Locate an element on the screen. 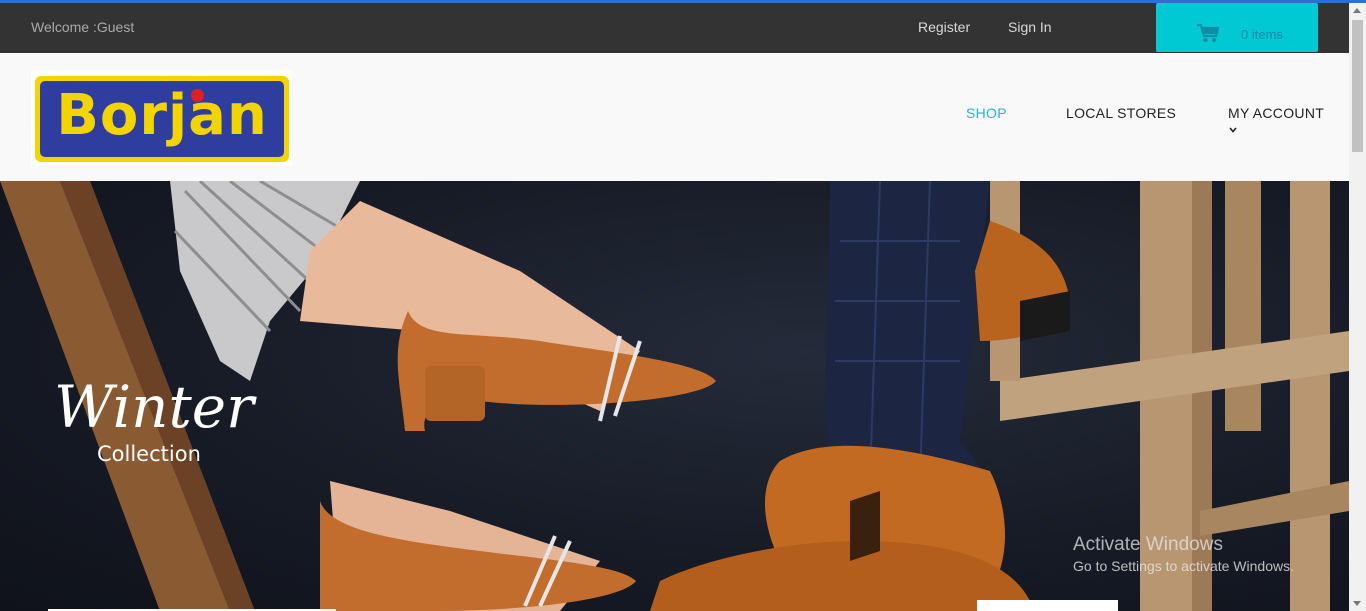 This screenshot has width=1366, height=611. logo-inner: Borjan is located at coordinates (162, 119).